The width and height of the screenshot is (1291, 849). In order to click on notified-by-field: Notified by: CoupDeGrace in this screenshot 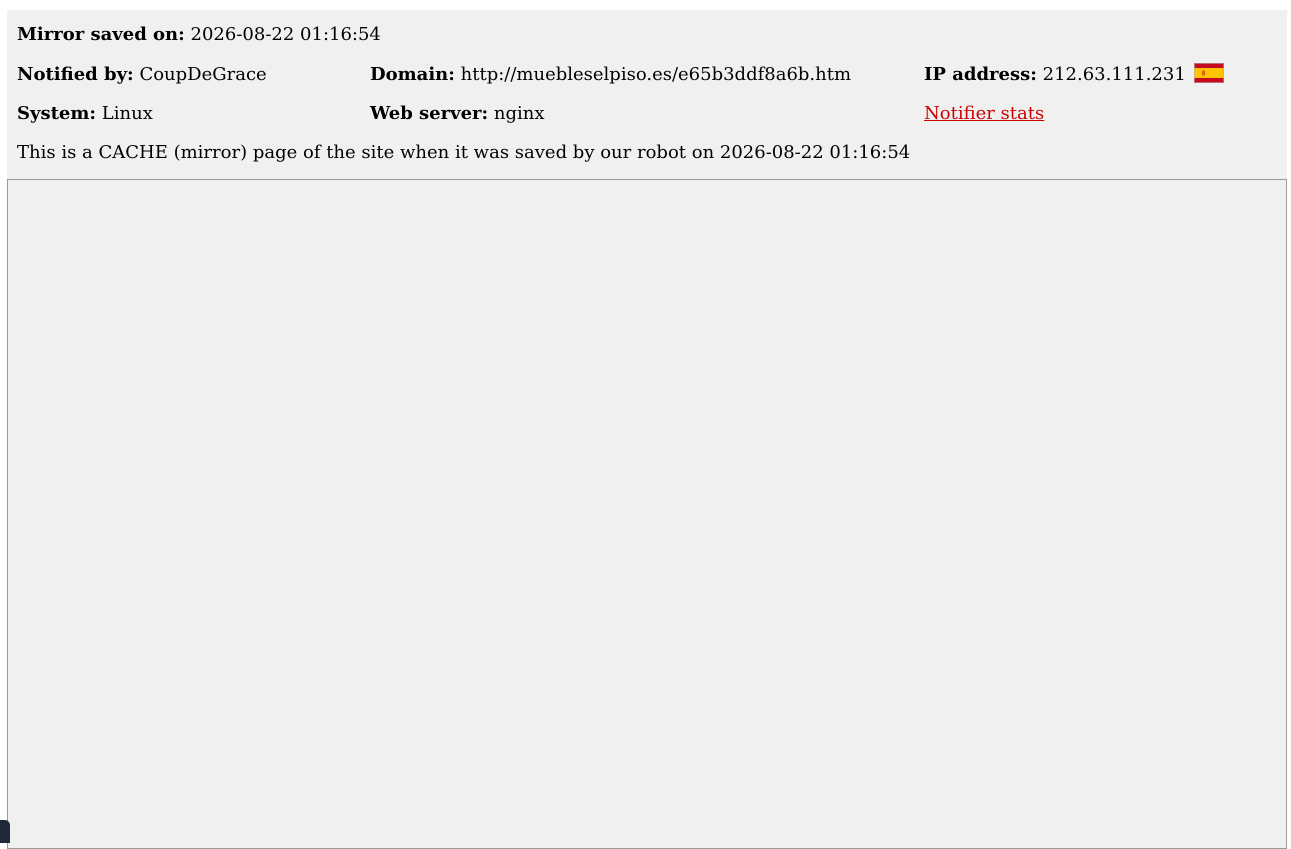, I will do `click(142, 75)`.